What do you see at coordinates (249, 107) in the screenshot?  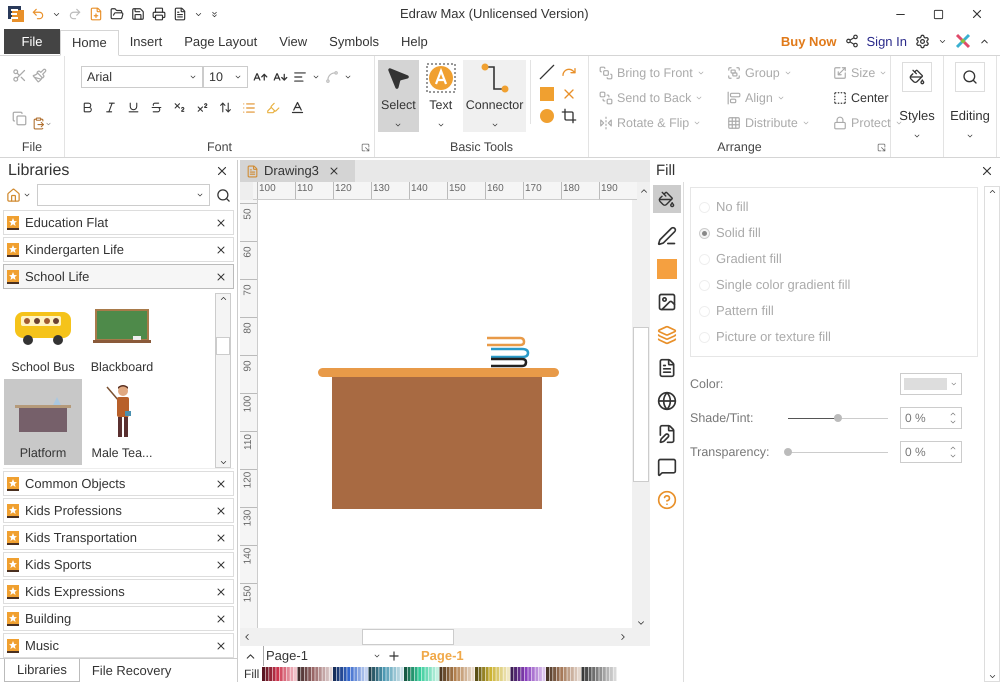 I see `bullets-icon` at bounding box center [249, 107].